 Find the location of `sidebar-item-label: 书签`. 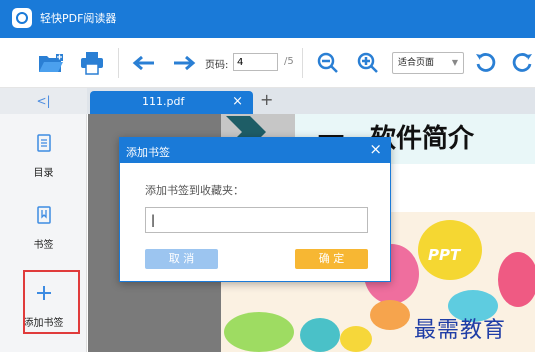

sidebar-item-label: 书签 is located at coordinates (43, 245).